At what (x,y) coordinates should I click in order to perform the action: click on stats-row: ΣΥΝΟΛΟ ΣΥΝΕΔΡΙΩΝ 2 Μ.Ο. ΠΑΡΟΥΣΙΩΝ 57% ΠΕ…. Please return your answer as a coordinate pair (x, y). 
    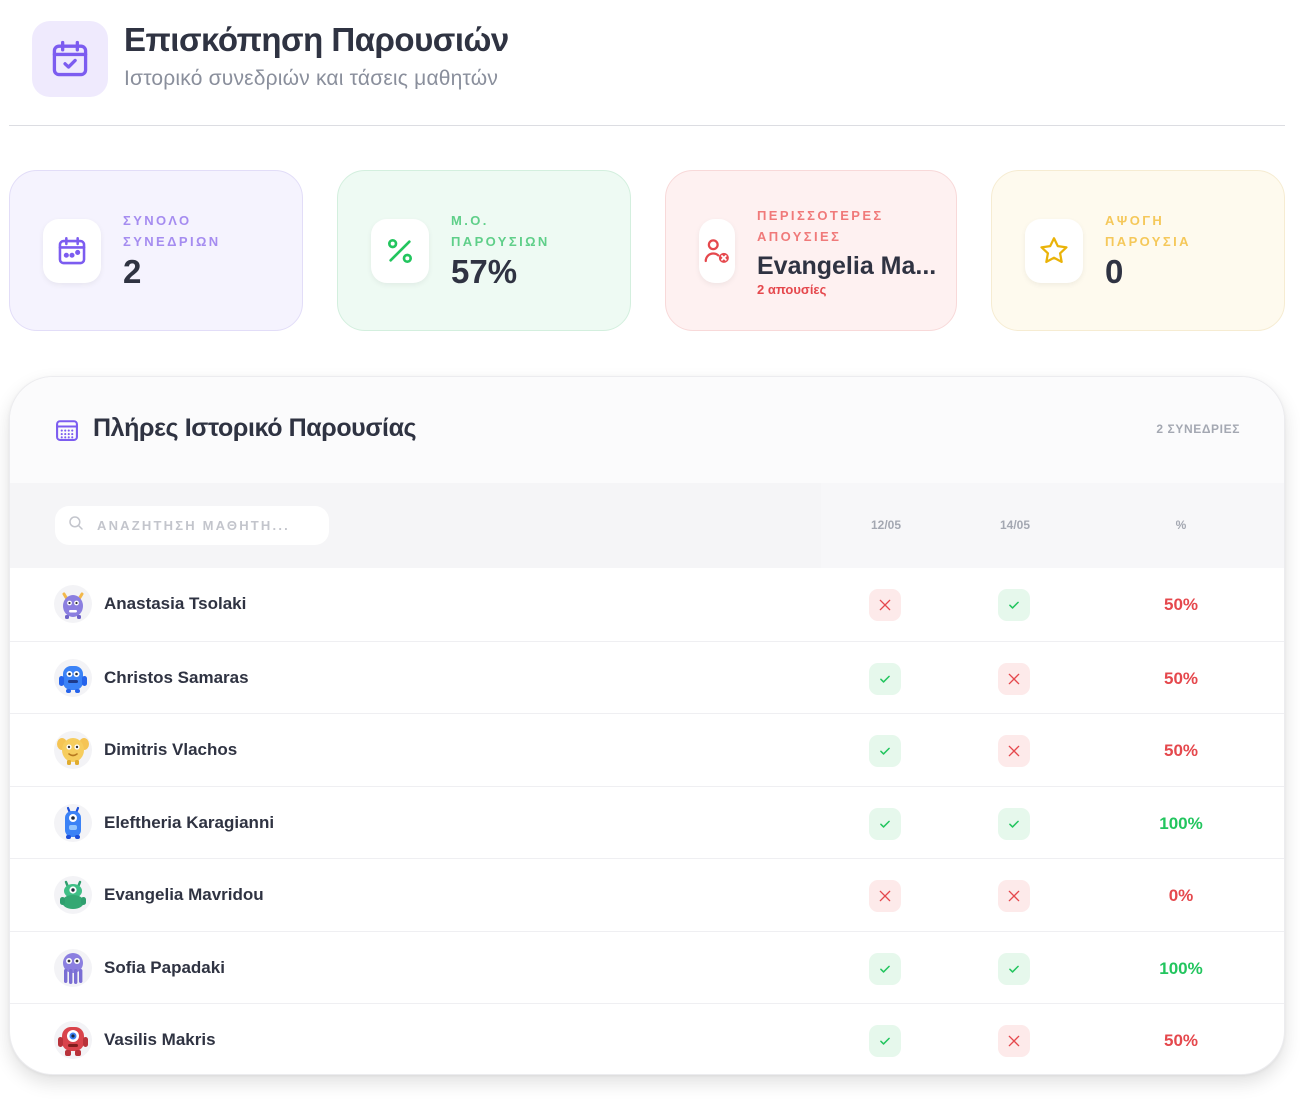
    Looking at the image, I should click on (647, 250).